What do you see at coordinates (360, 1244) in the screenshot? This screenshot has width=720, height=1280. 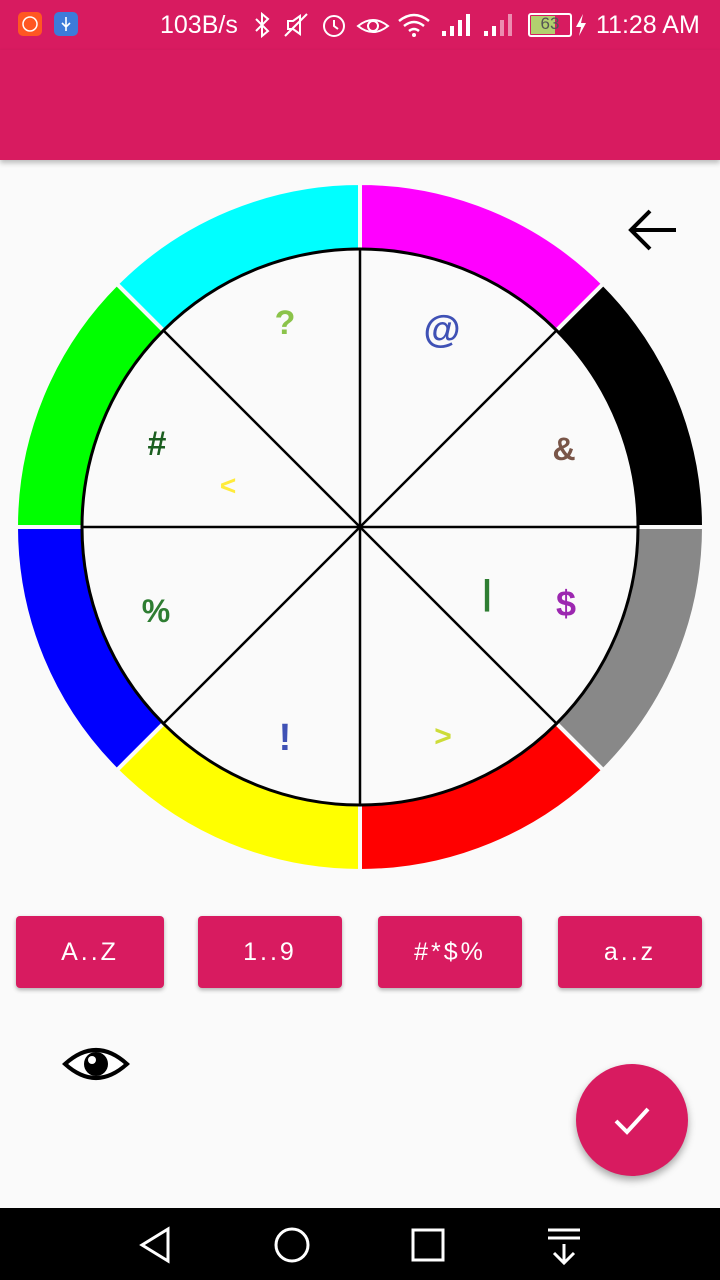 I see `navigation-bar` at bounding box center [360, 1244].